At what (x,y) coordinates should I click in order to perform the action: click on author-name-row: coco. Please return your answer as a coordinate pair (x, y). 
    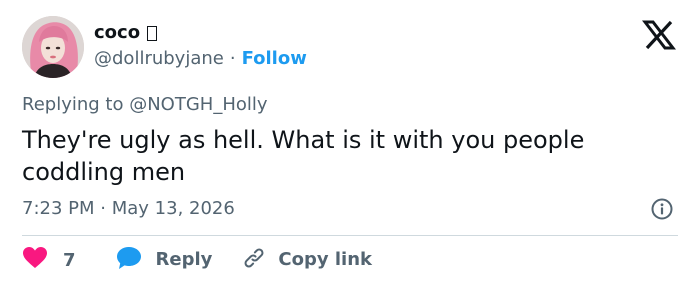
    Looking at the image, I should click on (126, 33).